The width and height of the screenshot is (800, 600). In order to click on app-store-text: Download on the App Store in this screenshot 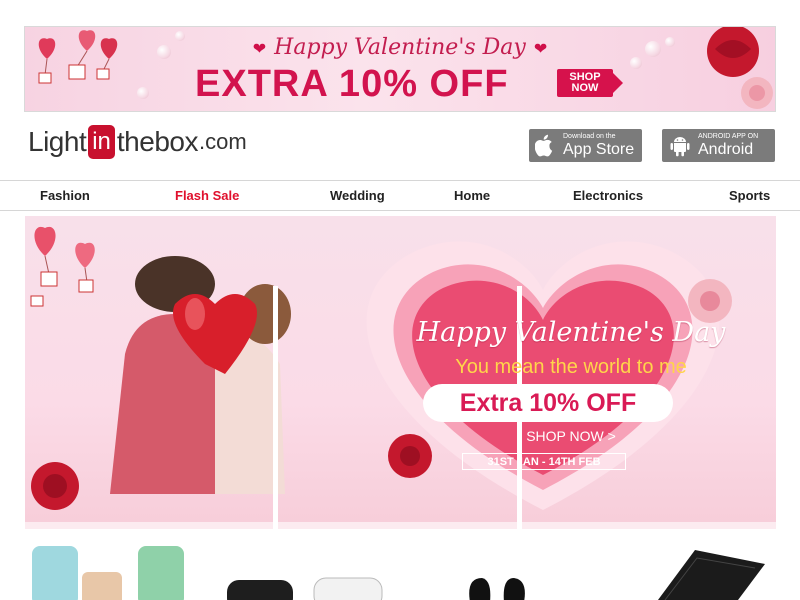, I will do `click(598, 145)`.